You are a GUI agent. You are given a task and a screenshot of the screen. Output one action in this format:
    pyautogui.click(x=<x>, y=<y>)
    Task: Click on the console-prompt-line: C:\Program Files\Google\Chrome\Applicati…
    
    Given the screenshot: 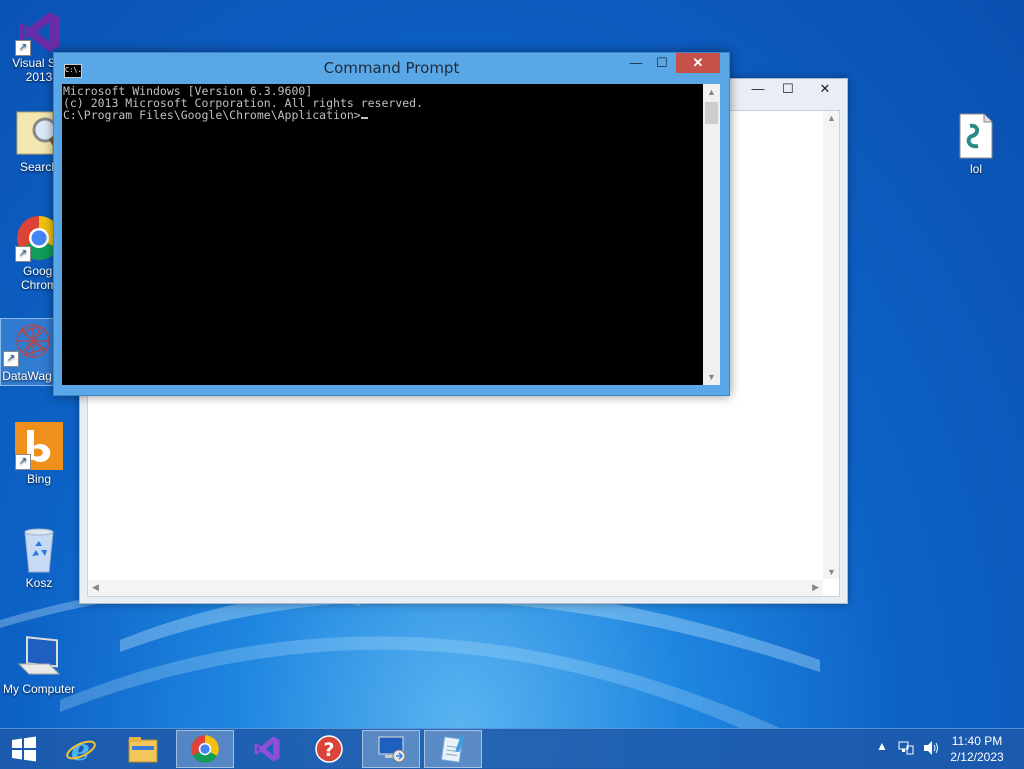 What is the action you would take?
    pyautogui.click(x=383, y=115)
    